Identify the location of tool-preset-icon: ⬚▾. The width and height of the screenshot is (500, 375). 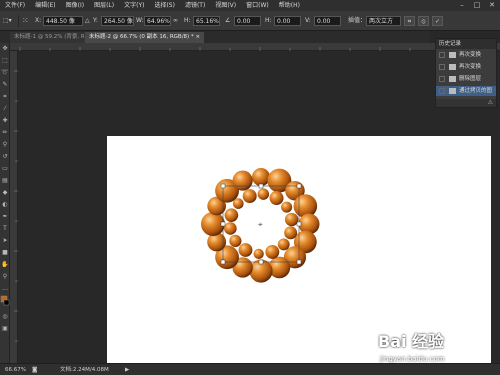
(7, 21).